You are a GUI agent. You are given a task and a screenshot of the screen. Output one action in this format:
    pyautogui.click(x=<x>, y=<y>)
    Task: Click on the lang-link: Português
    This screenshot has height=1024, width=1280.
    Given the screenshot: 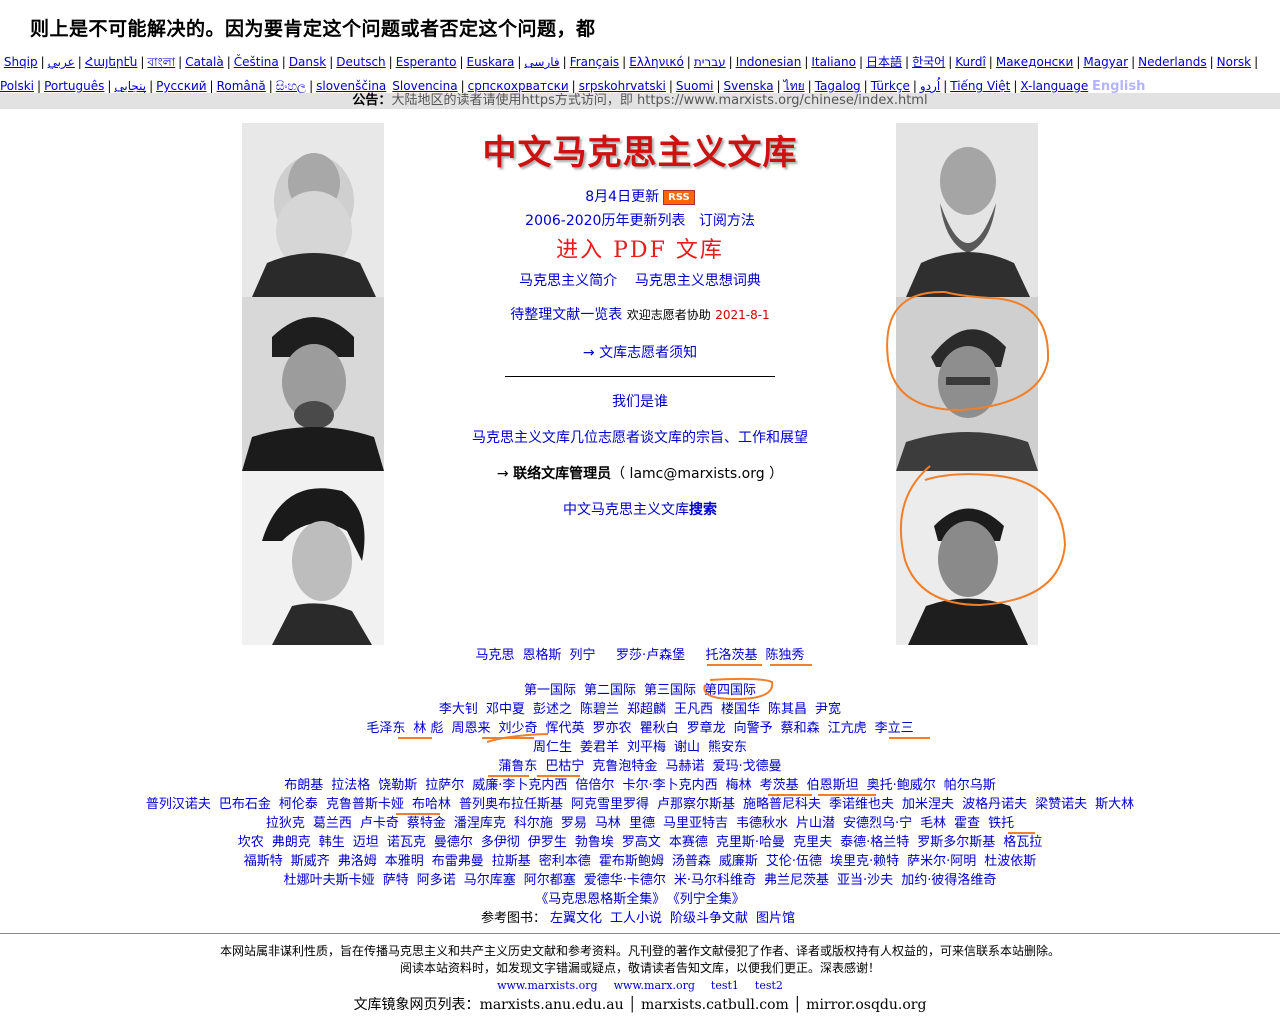 What is the action you would take?
    pyautogui.click(x=74, y=86)
    